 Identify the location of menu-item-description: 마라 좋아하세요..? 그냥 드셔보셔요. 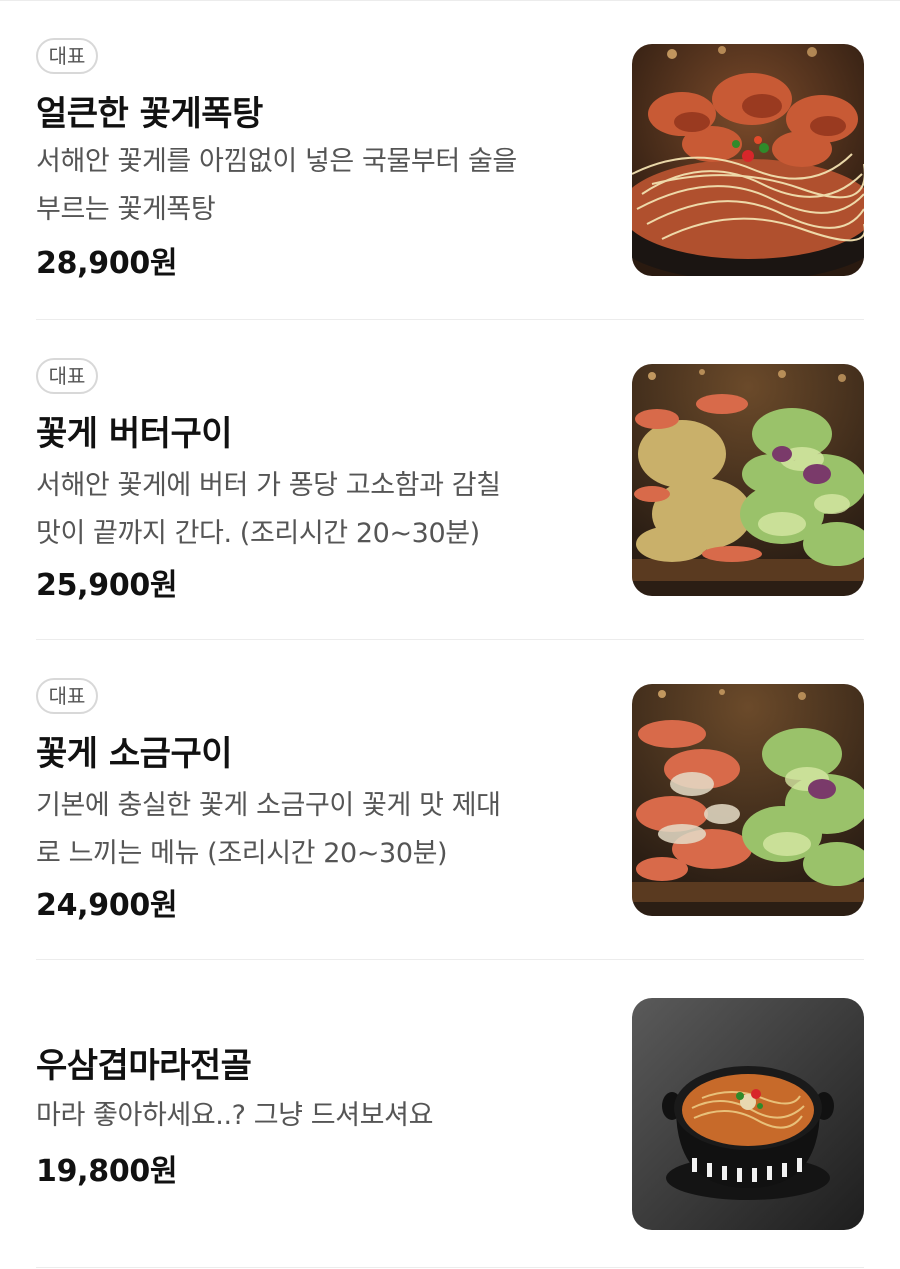
(316, 1116).